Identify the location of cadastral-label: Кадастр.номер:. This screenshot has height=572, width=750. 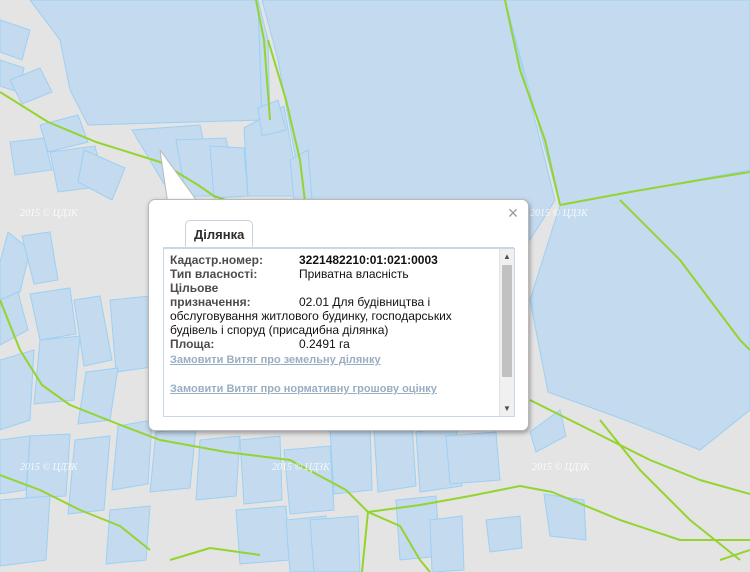
(216, 260).